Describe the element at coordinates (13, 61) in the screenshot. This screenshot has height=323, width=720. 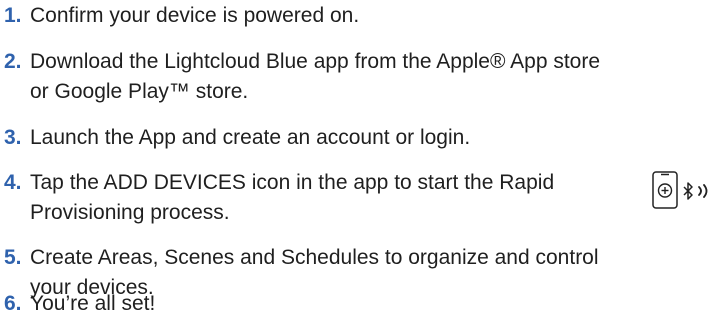
I see `step-number: 2.` at that location.